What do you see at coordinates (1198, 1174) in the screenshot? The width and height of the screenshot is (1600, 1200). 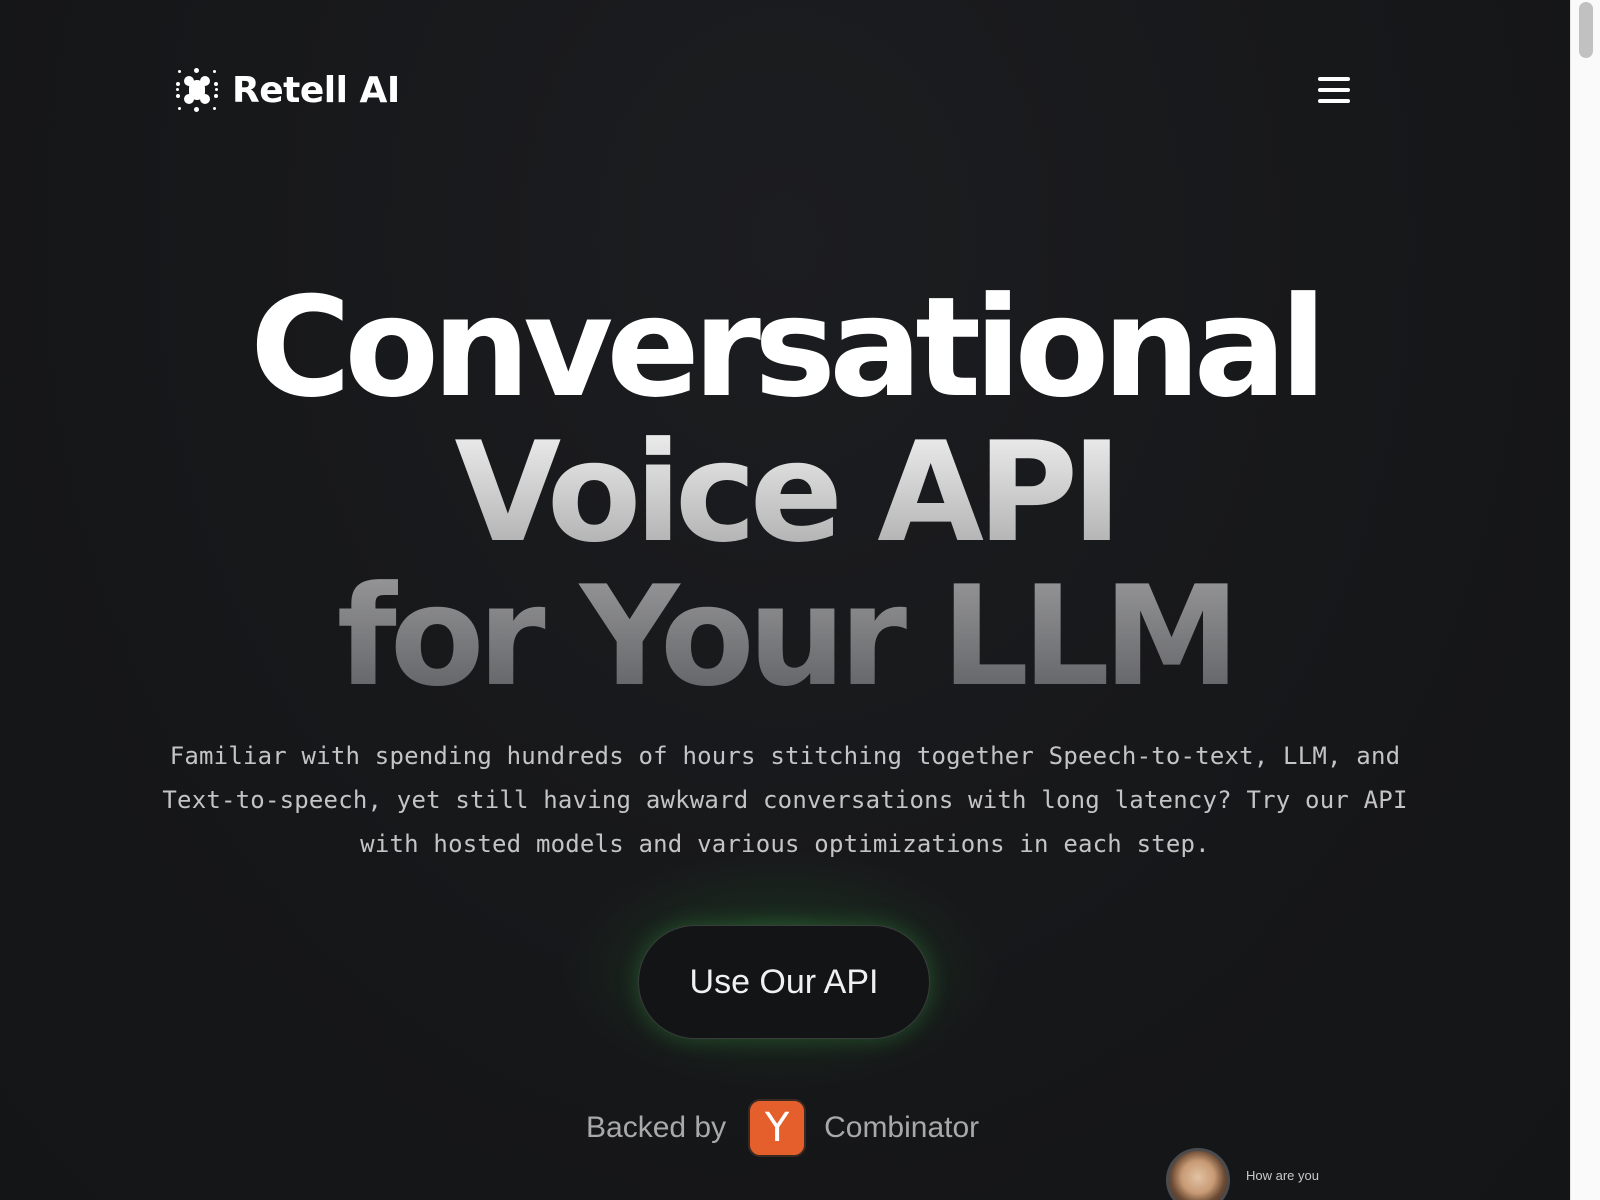 I see `avatar` at bounding box center [1198, 1174].